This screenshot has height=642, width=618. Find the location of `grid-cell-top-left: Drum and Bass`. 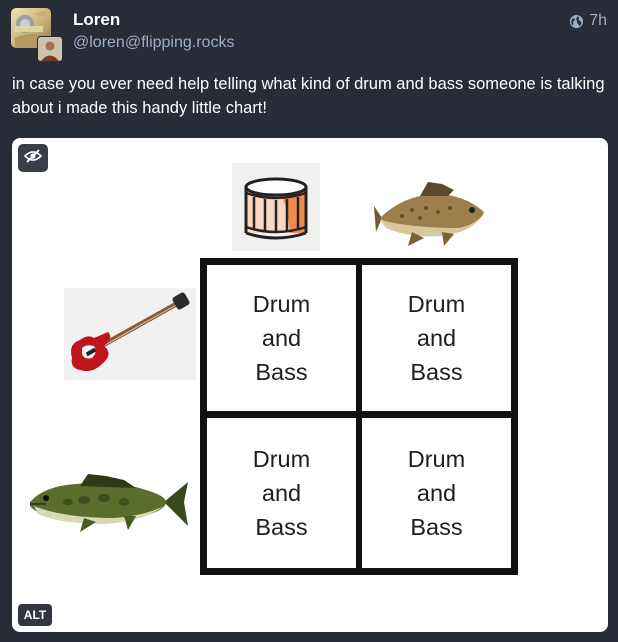

grid-cell-top-left: Drum and Bass is located at coordinates (281, 338).